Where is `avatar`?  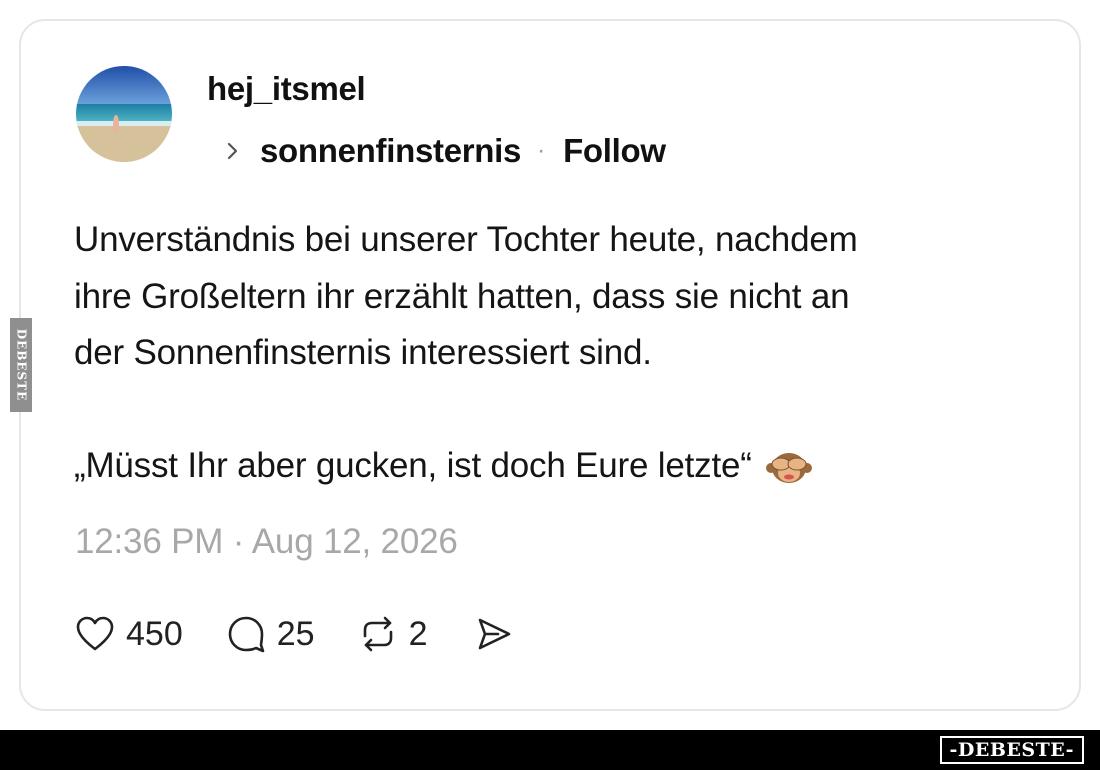
avatar is located at coordinates (124, 114).